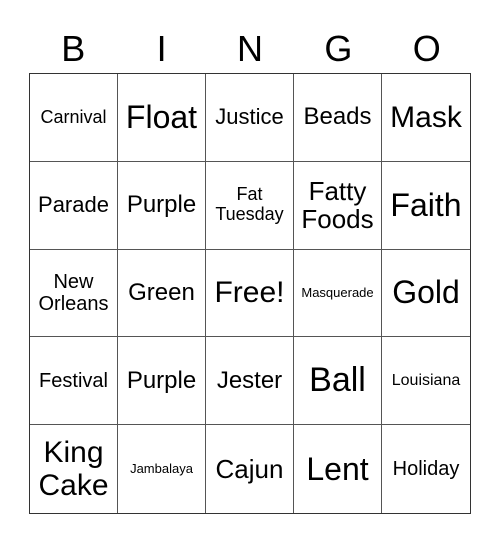 This screenshot has width=500, height=544. Describe the element at coordinates (338, 118) in the screenshot. I see `bingo-cell: Beads` at that location.